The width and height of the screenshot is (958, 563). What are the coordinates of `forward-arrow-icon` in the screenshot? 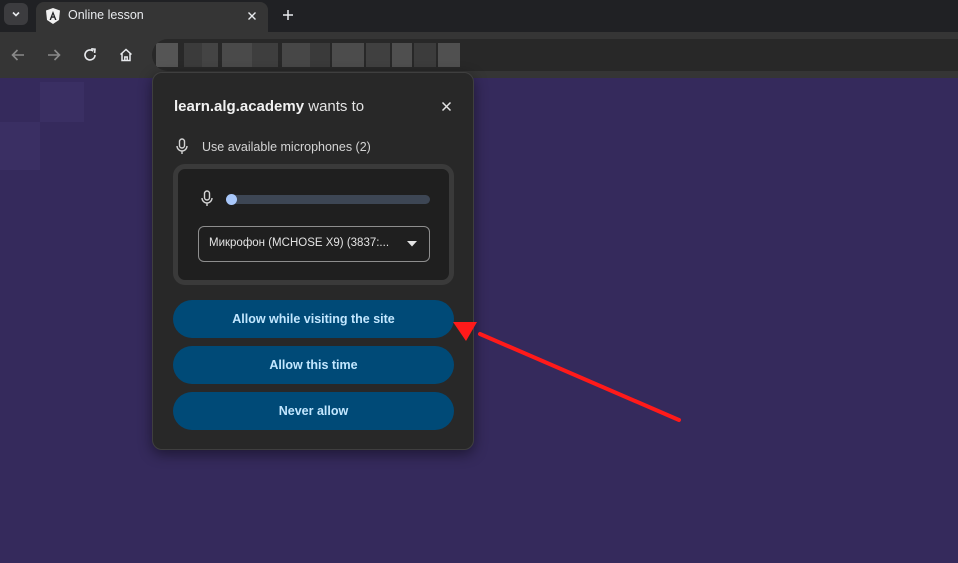 It's located at (54, 55).